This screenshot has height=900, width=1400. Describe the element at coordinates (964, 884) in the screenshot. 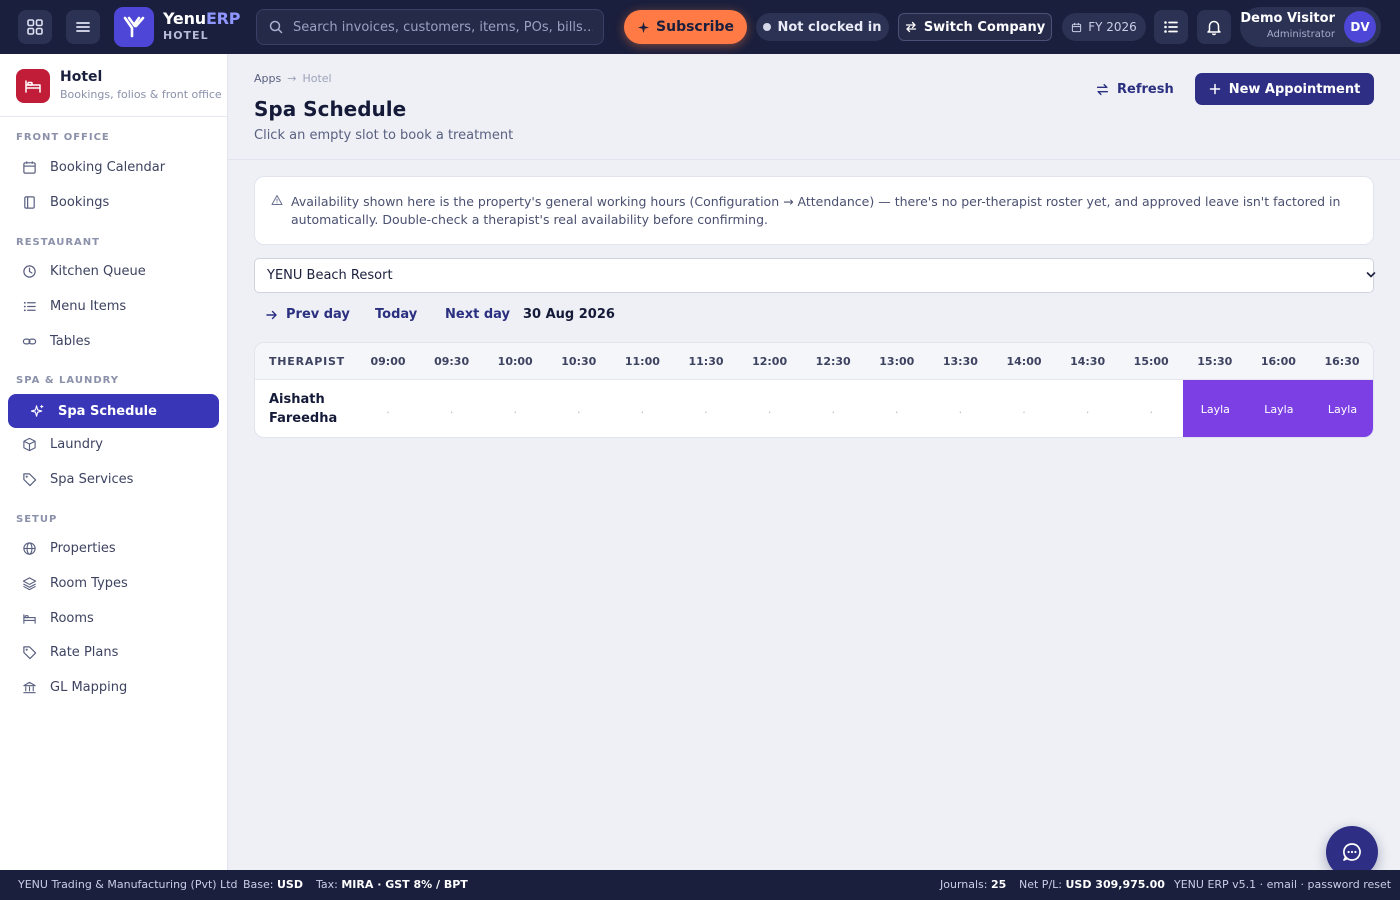

I see `footer-journals-label: Journals:` at that location.